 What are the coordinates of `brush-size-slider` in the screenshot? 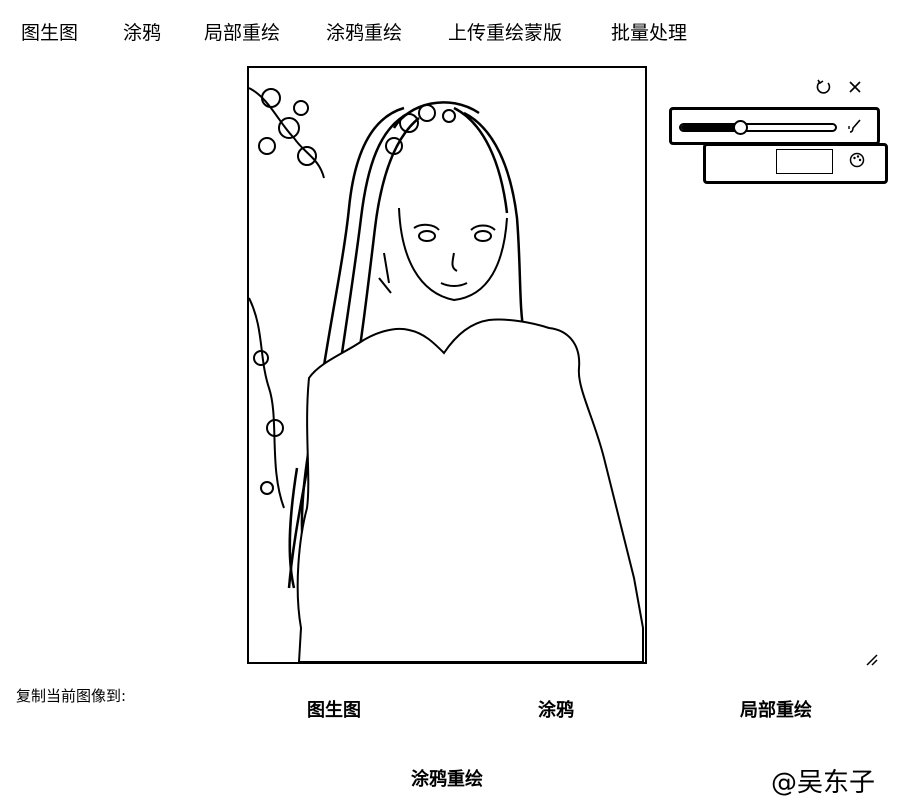 It's located at (758, 127).